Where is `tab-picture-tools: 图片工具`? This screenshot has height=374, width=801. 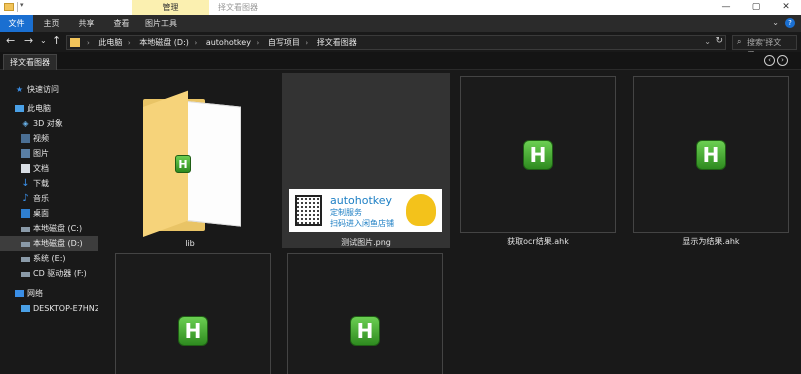
tab-picture-tools: 图片工具 is located at coordinates (161, 23).